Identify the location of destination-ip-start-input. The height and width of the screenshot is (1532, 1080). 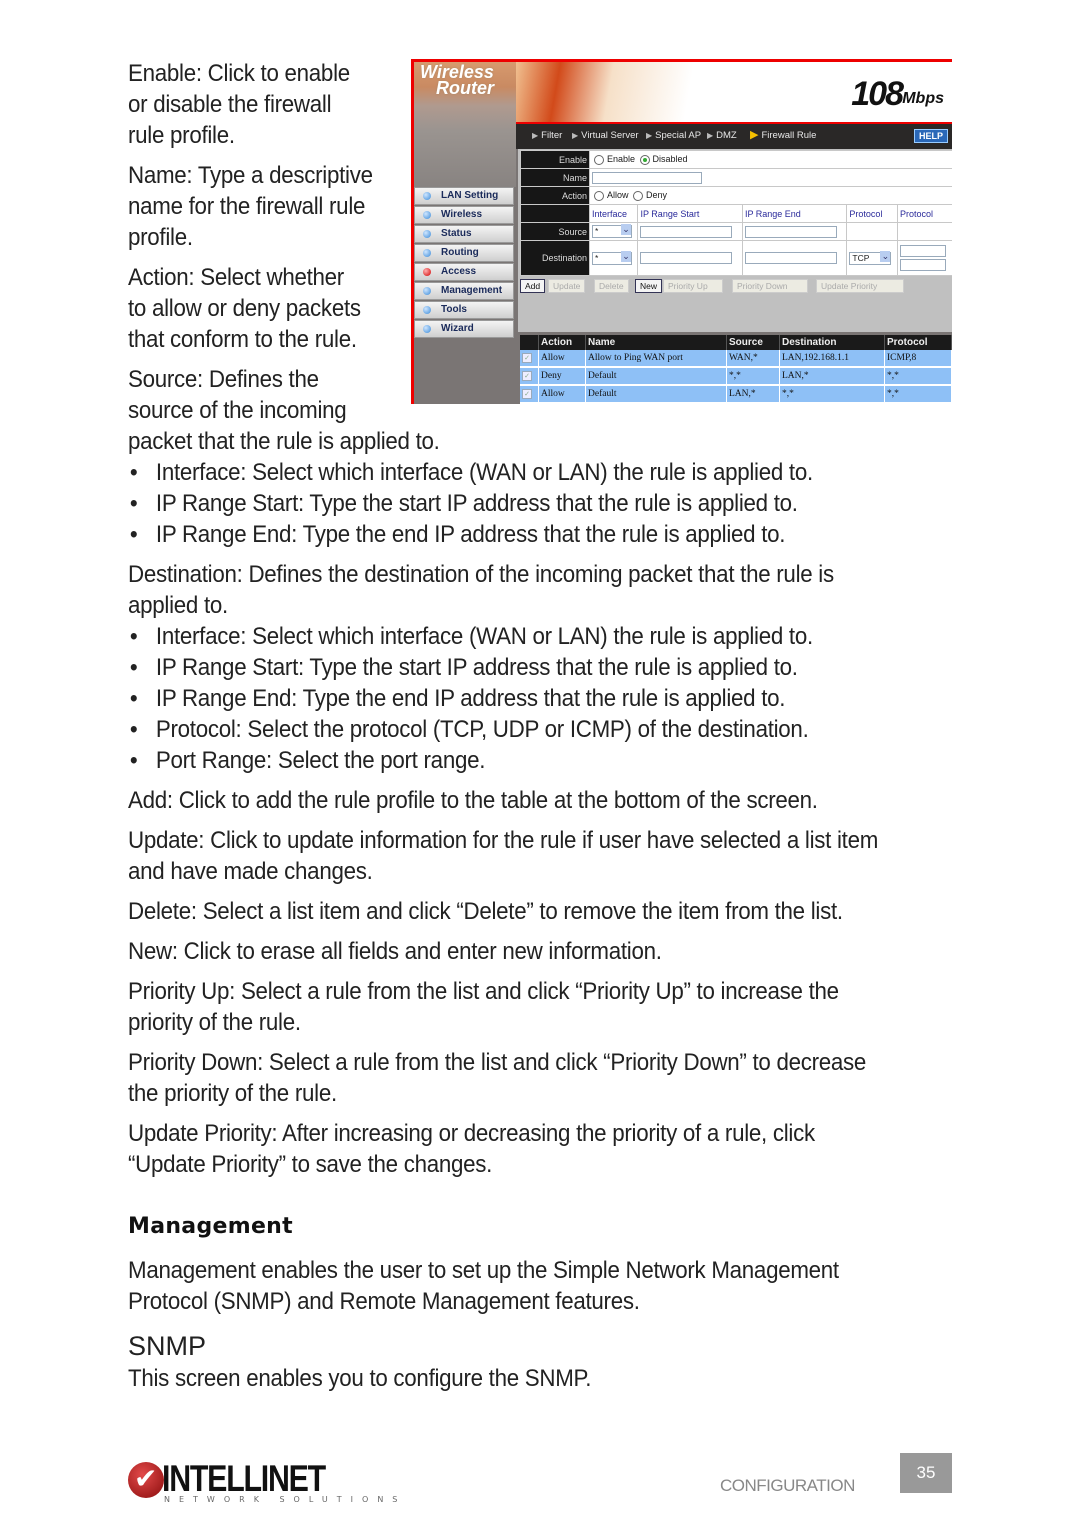
(686, 258).